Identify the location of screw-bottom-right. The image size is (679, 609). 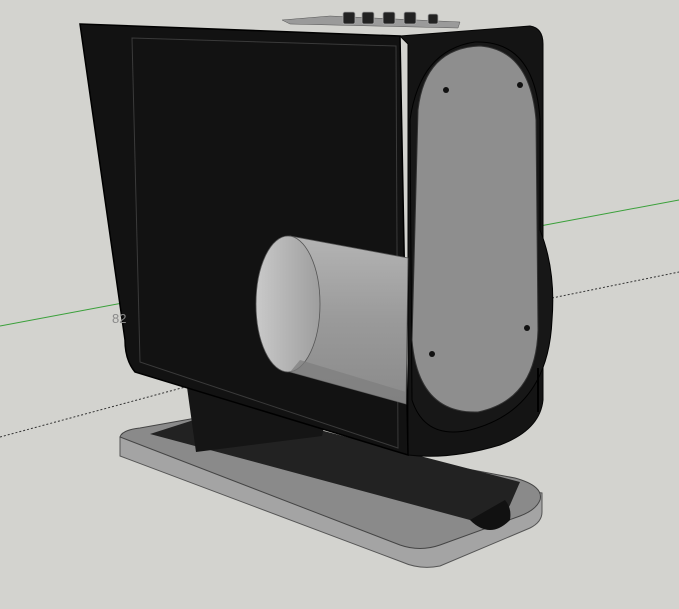
(527, 328).